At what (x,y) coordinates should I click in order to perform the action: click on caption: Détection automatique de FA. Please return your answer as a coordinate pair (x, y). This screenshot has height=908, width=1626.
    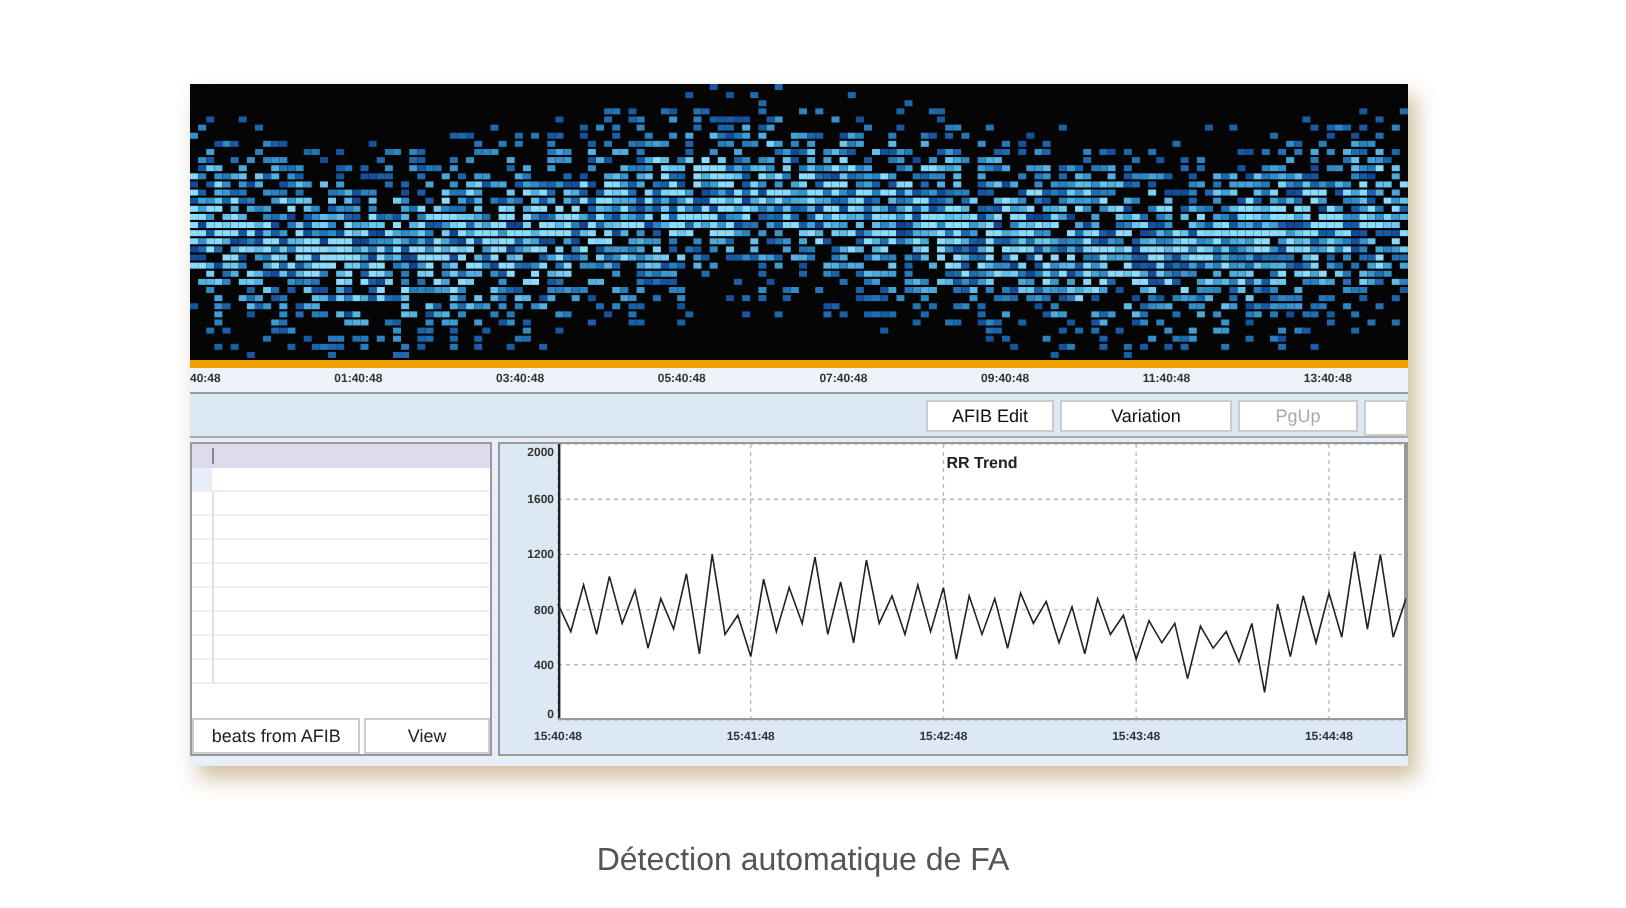
    Looking at the image, I should click on (803, 862).